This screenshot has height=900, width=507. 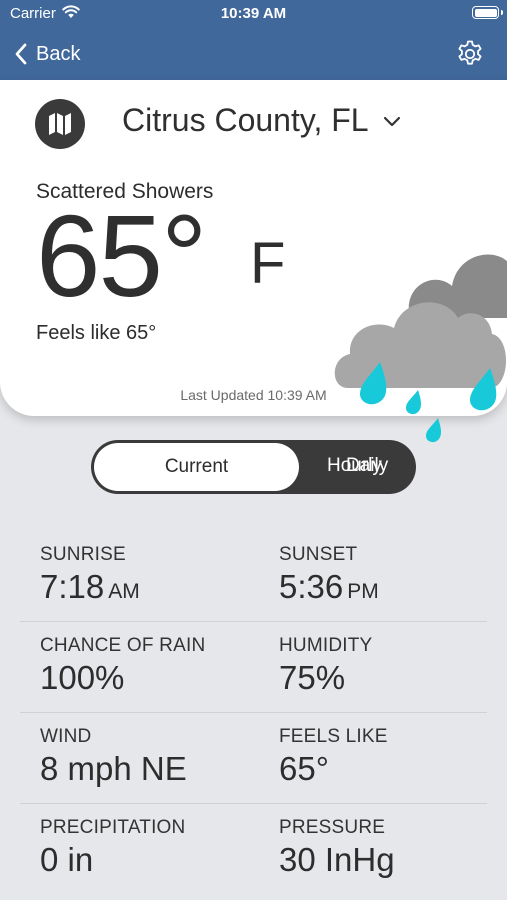 I want to click on pressure-value: 30 InHg, so click(x=337, y=859).